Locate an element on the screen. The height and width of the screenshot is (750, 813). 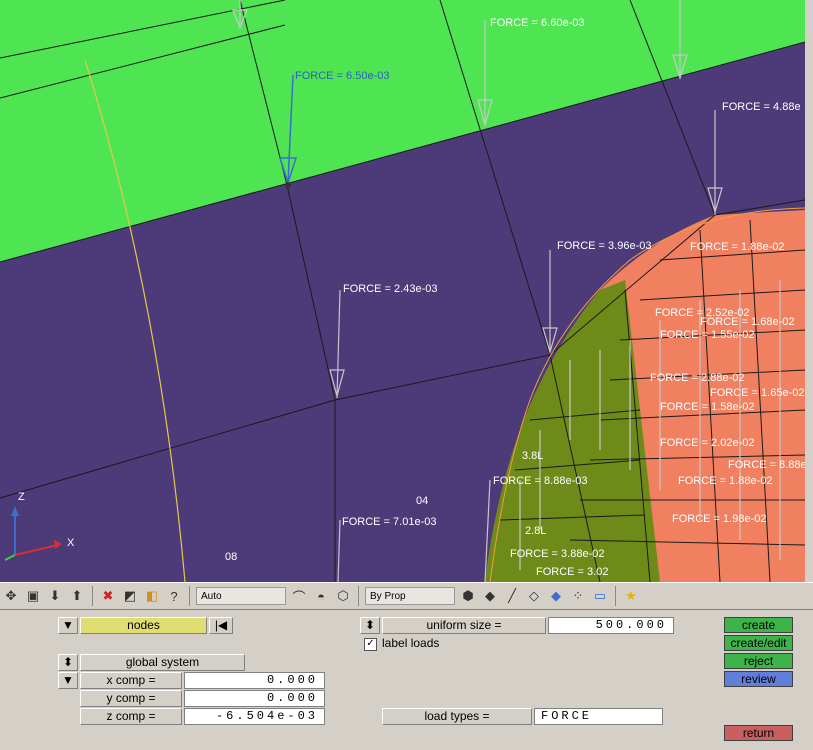
reject-button: reject is located at coordinates (758, 661).